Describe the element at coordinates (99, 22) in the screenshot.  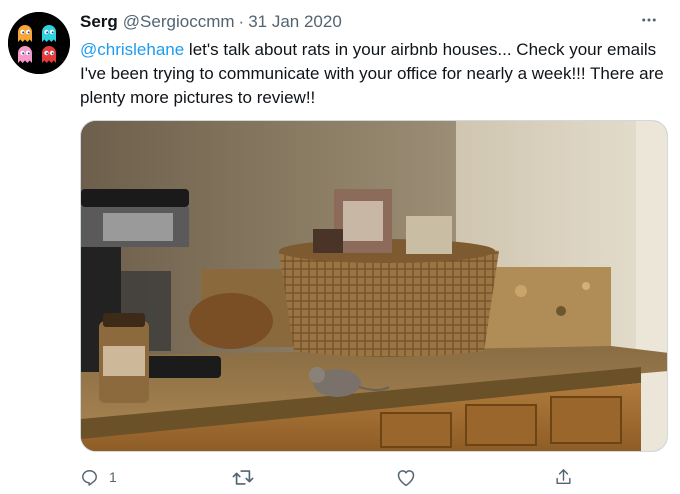
I see `author-name: Serg` at that location.